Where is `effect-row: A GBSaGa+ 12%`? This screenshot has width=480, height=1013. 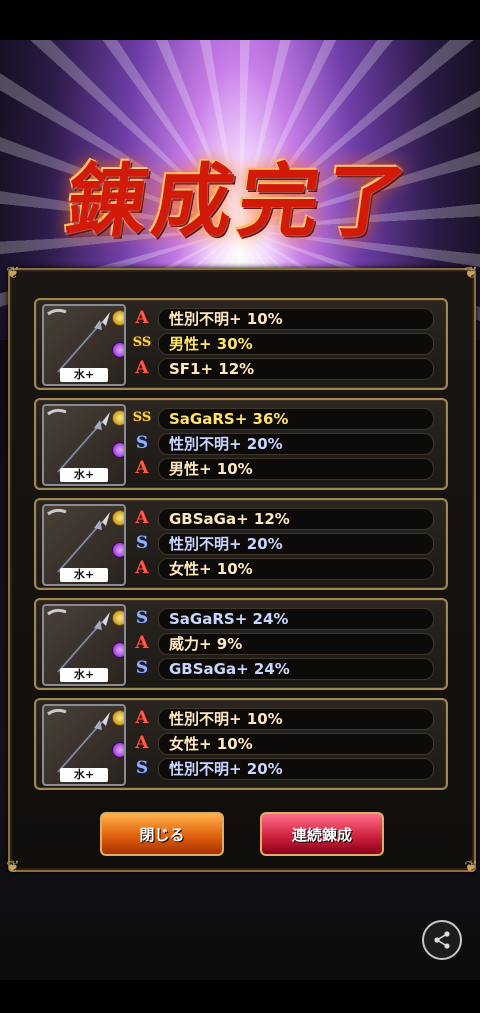 effect-row: A GBSaGa+ 12% is located at coordinates (283, 519).